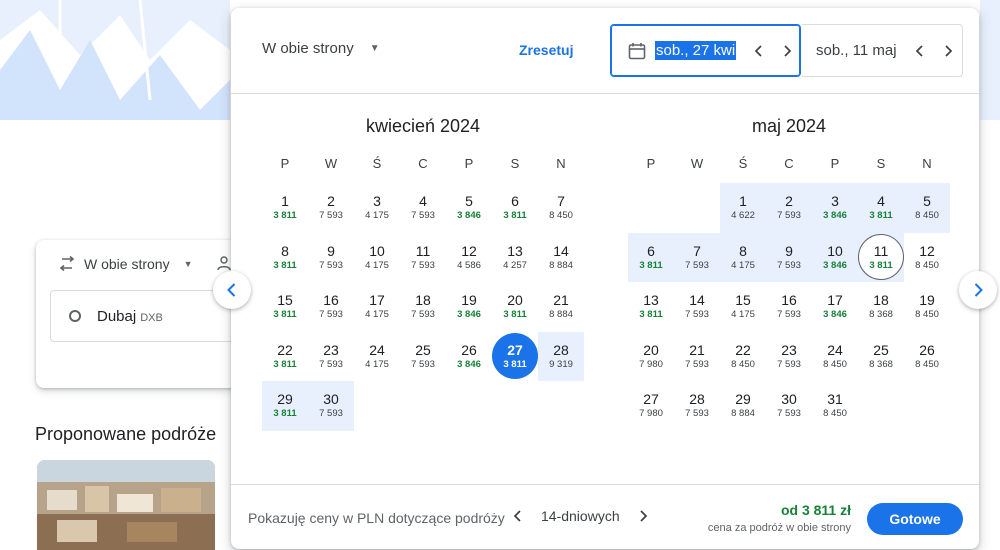 This screenshot has height=550, width=1000. What do you see at coordinates (285, 216) in the screenshot?
I see `day-price: 3 811` at bounding box center [285, 216].